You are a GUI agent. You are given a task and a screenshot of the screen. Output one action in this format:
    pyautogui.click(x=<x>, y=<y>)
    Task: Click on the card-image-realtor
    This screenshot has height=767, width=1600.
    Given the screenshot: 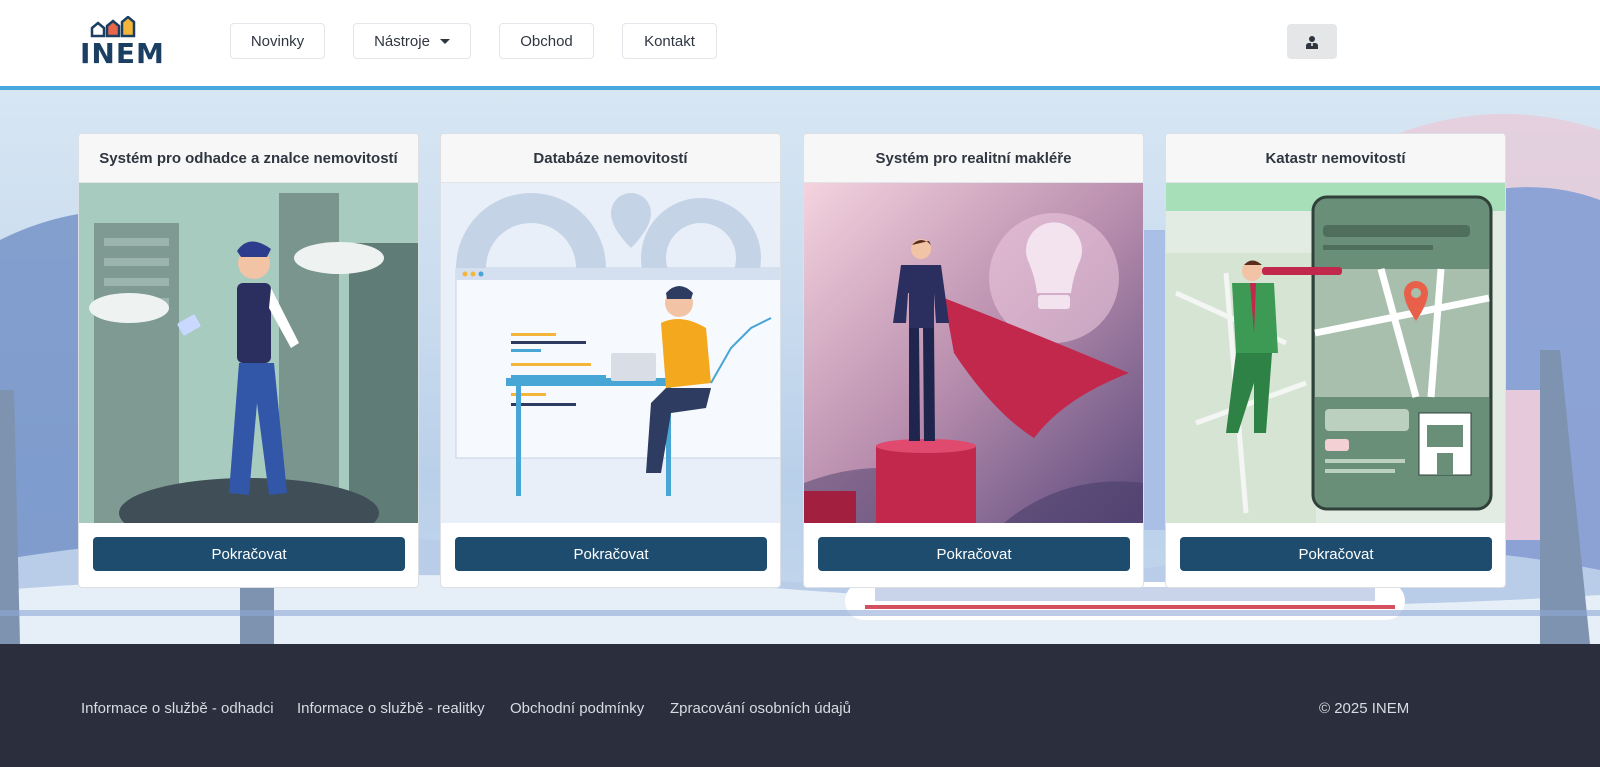 What is the action you would take?
    pyautogui.click(x=973, y=353)
    